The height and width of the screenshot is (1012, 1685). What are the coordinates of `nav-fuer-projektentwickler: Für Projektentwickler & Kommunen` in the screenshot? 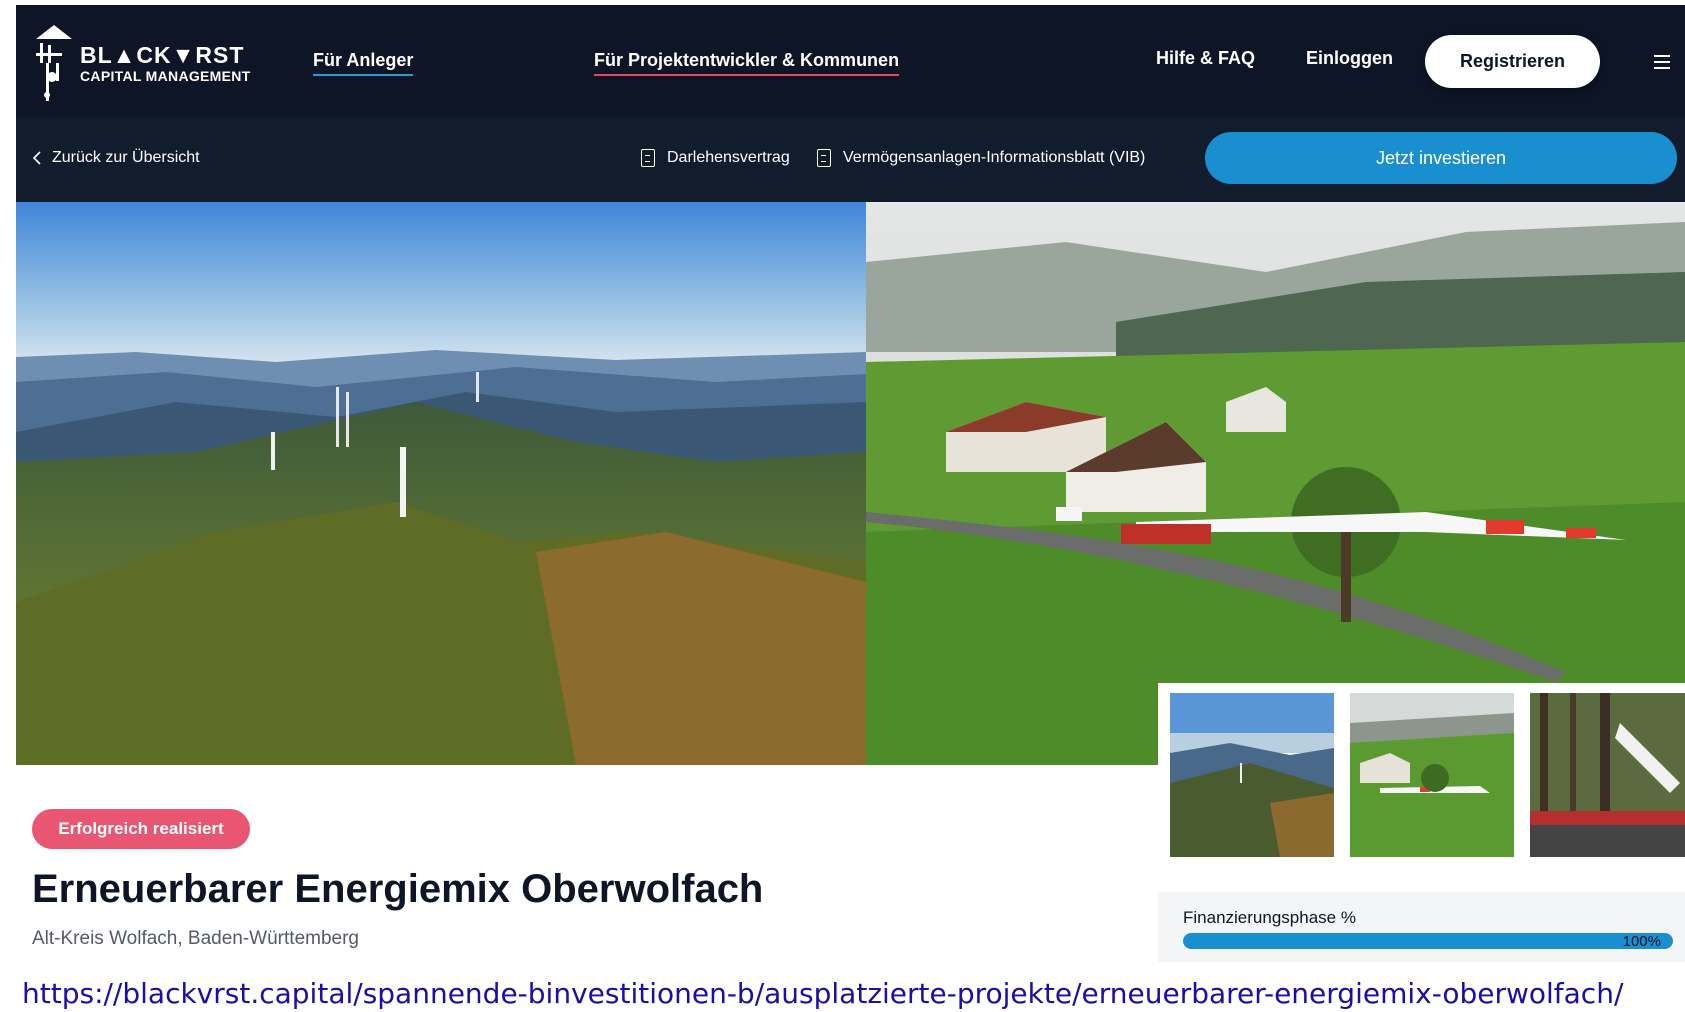 It's located at (747, 63).